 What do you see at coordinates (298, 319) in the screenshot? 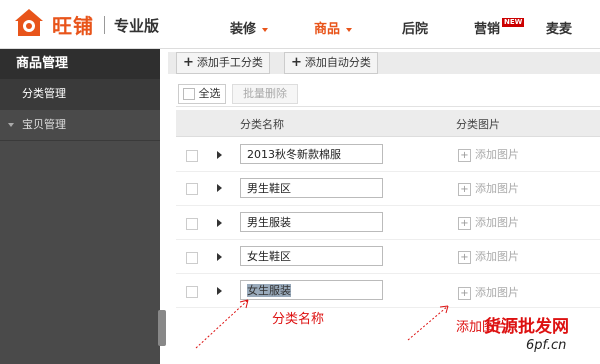
I see `annotation-category-name: 分类名称` at bounding box center [298, 319].